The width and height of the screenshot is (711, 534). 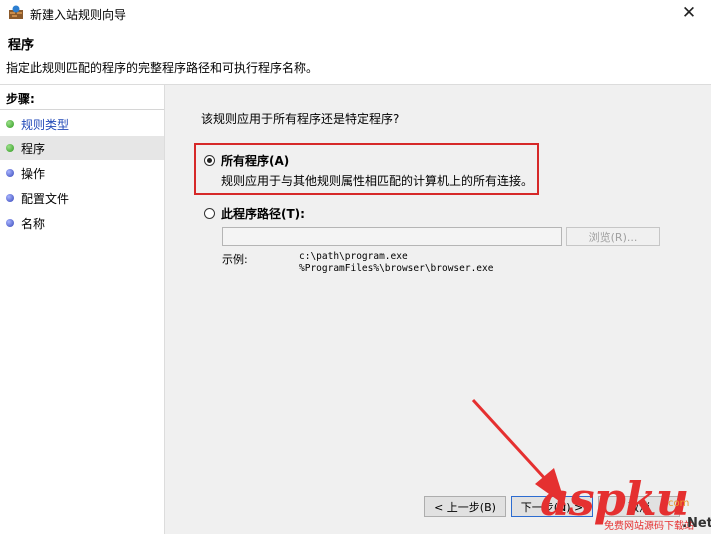 I want to click on steps-title: 步骤:, so click(x=20, y=99).